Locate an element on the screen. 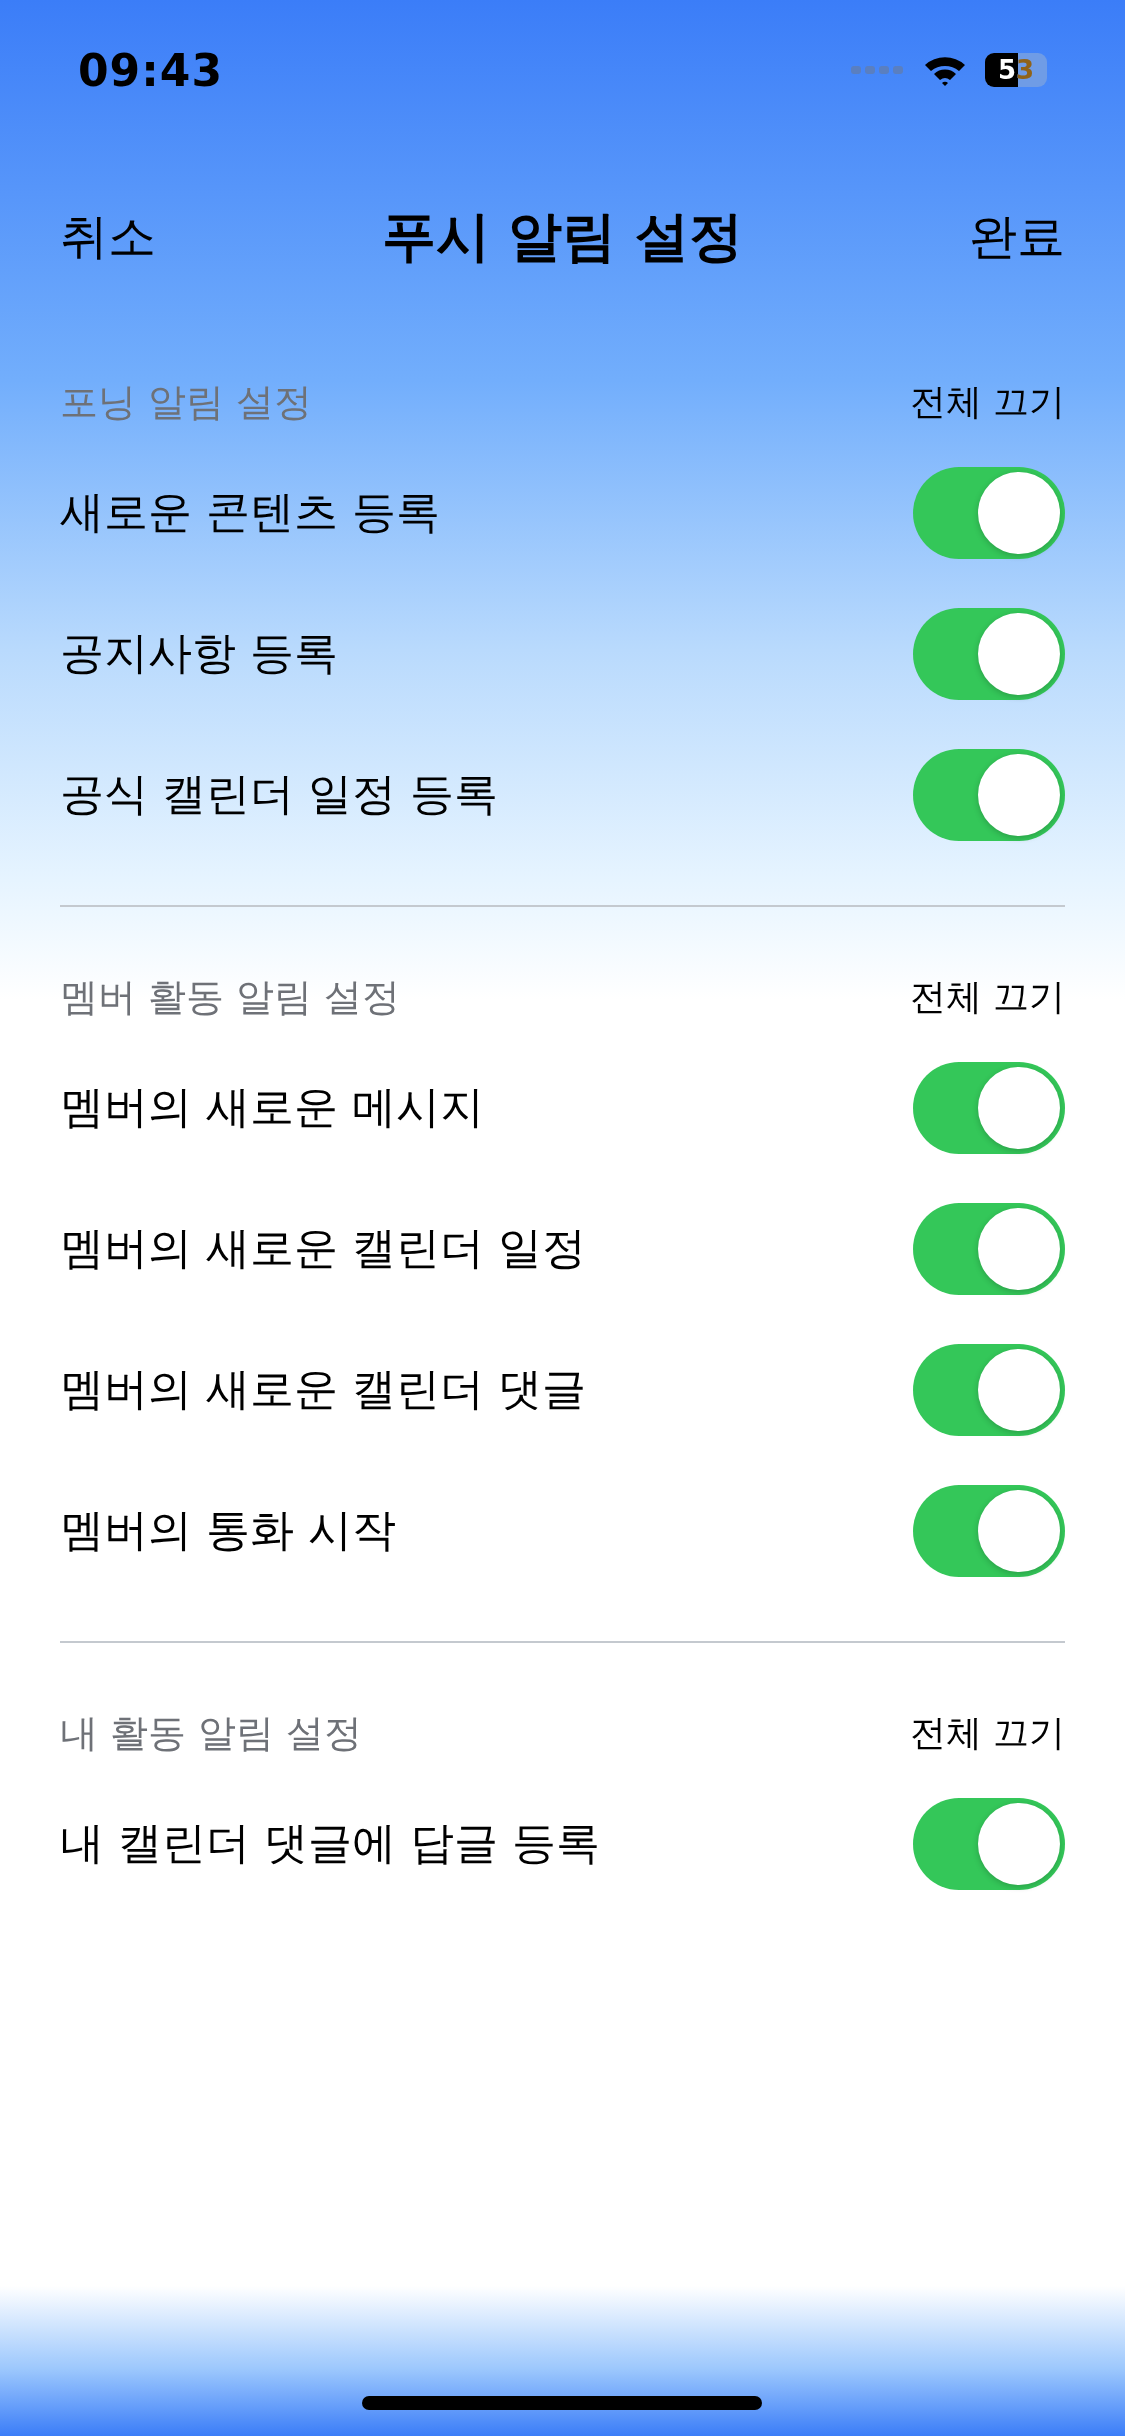 The width and height of the screenshot is (1125, 2436). setting-label: 멤버의 통화 시작 is located at coordinates (228, 1530).